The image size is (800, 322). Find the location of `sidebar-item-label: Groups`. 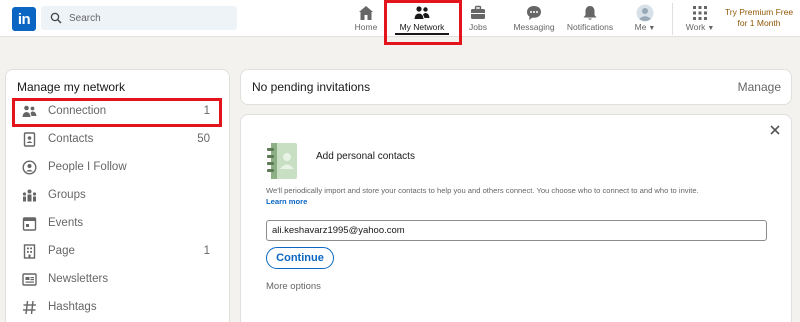

sidebar-item-label: Groups is located at coordinates (67, 195).